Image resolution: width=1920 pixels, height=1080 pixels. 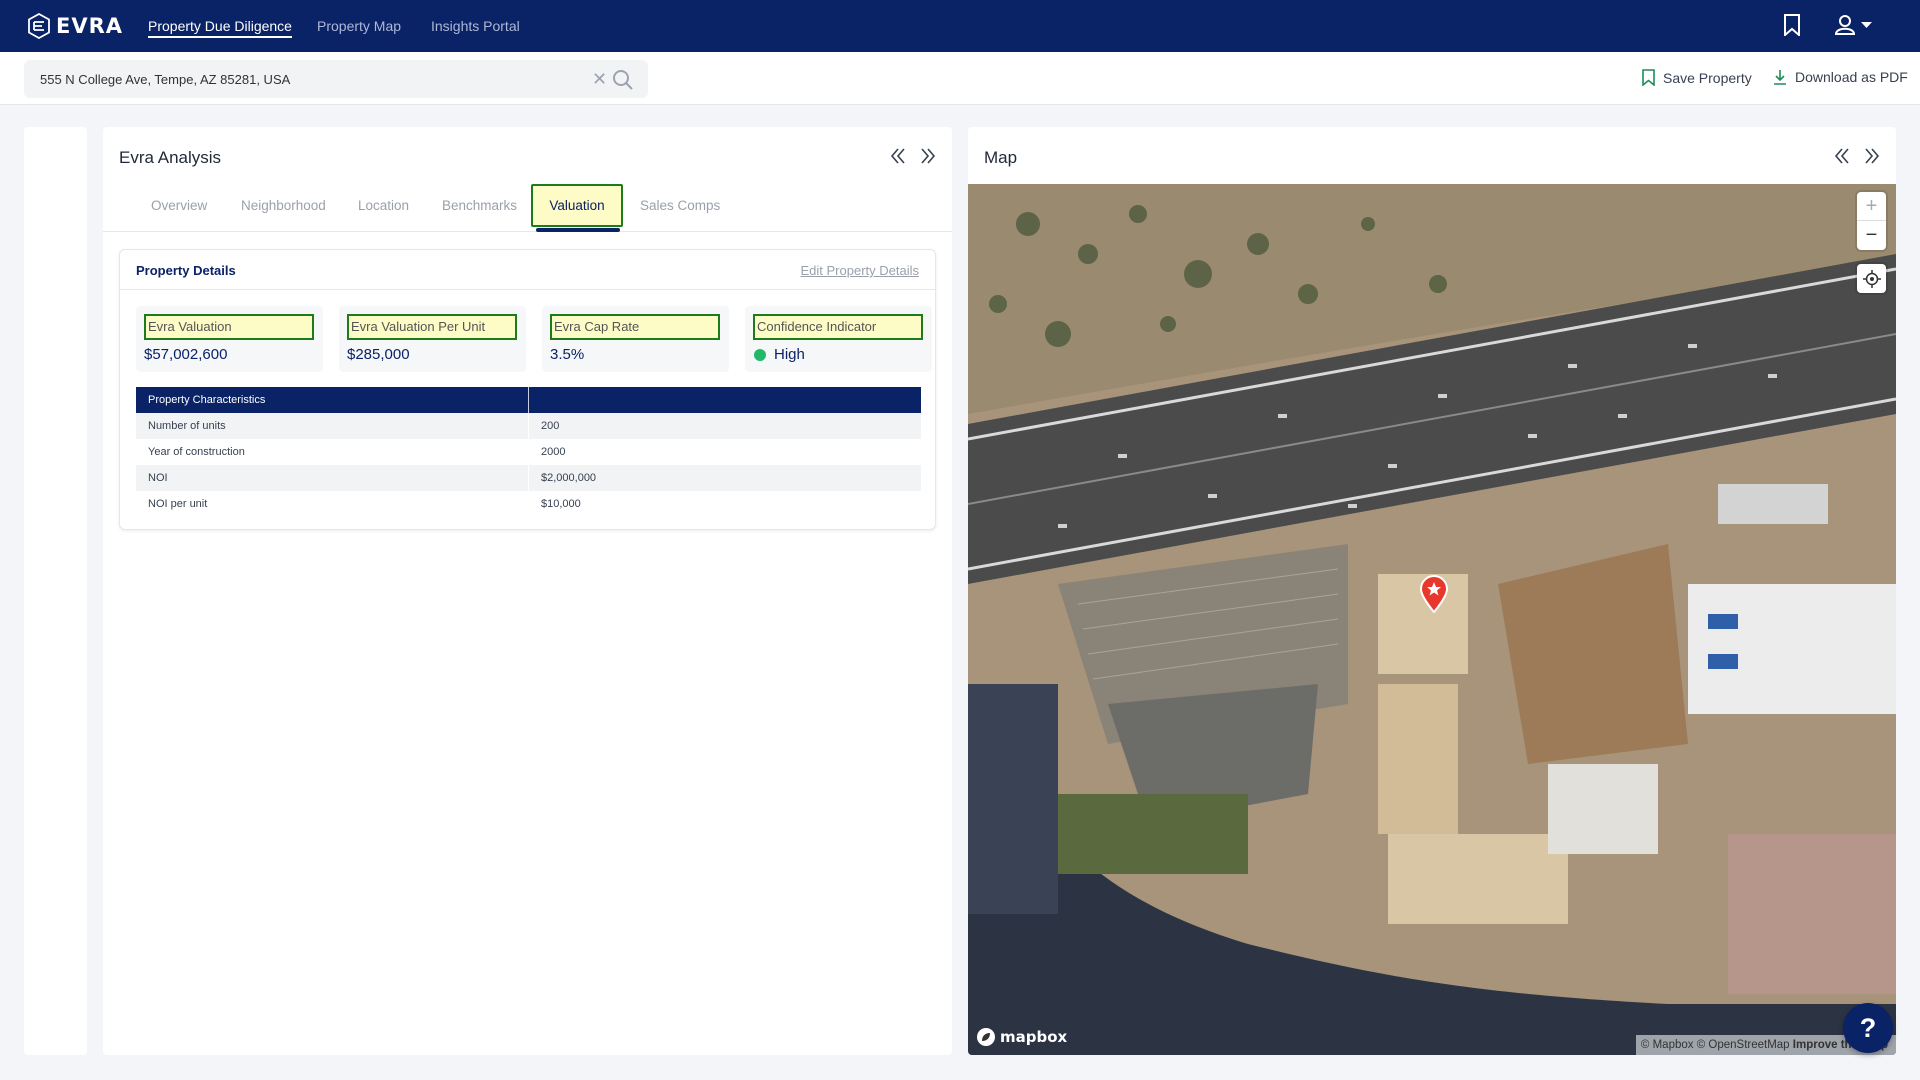 What do you see at coordinates (383, 205) in the screenshot?
I see `tab-location: Location` at bounding box center [383, 205].